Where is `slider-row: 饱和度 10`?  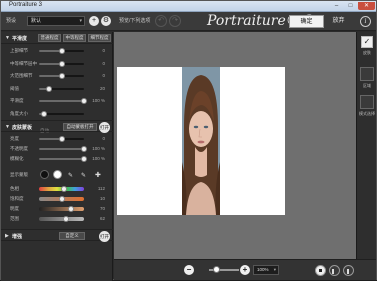
slider-row: 饱和度 10 is located at coordinates (57, 199).